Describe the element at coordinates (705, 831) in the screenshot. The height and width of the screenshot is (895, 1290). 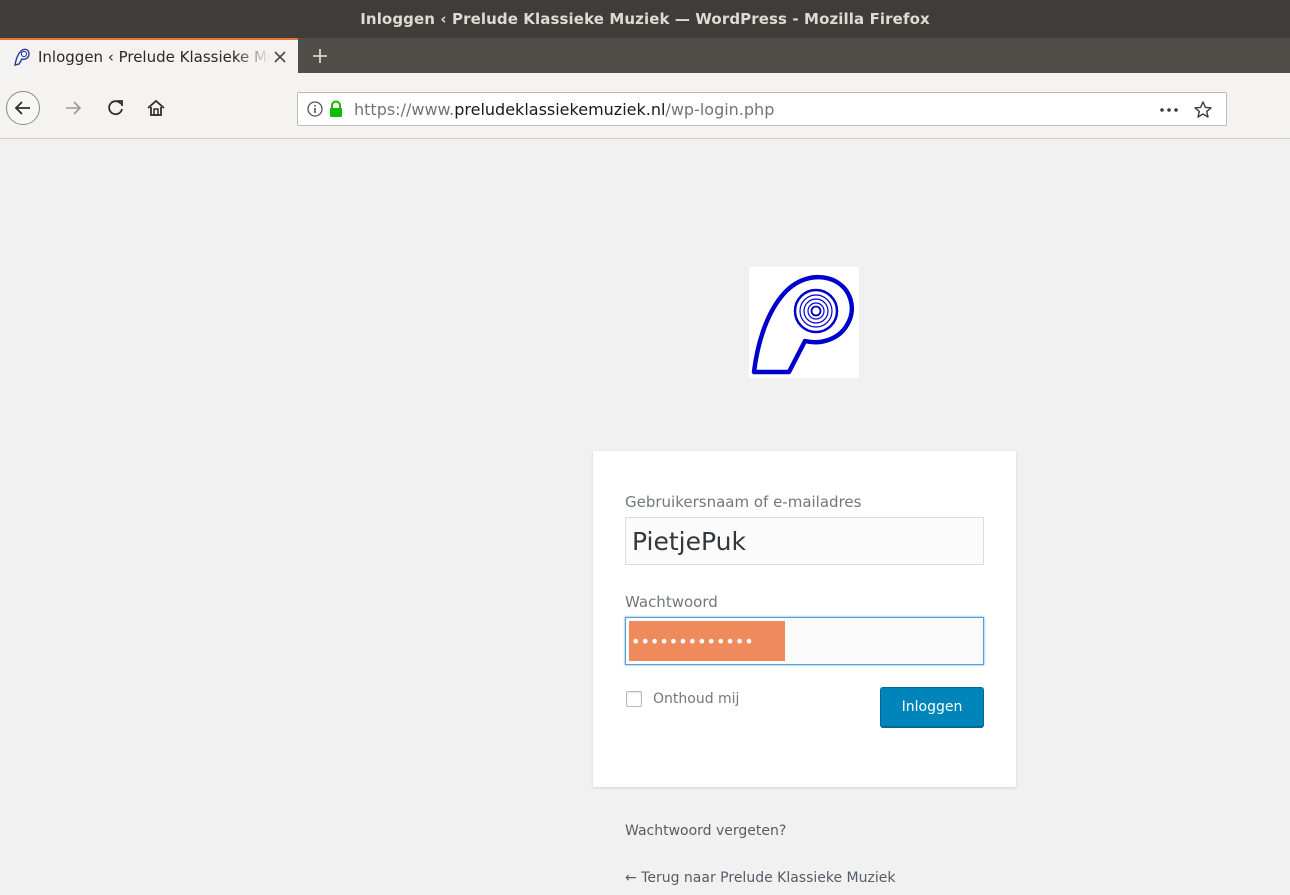
I see `lost-password-link: Wachtwoord vergeten?` at that location.